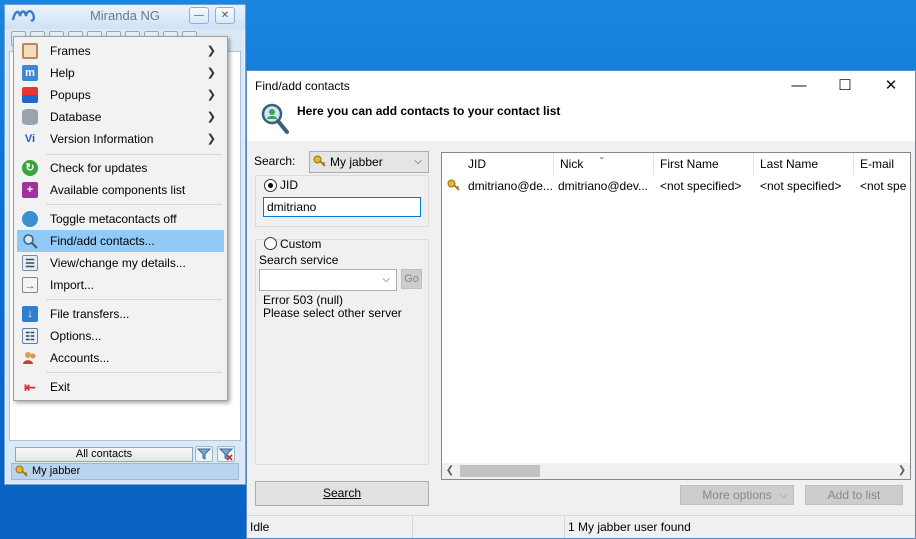 Image resolution: width=916 pixels, height=539 pixels. I want to click on results-header: JID Nick ⌄ First Name Last Name E-mail, so click(676, 164).